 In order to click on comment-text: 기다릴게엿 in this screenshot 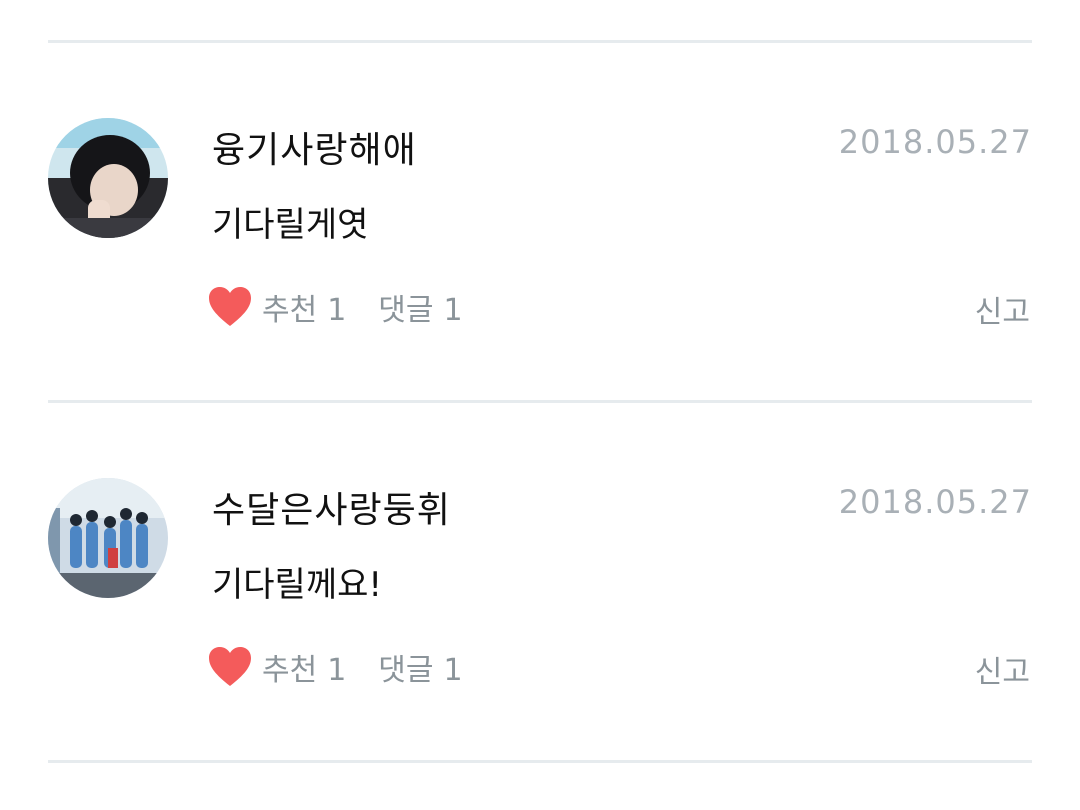, I will do `click(290, 225)`.